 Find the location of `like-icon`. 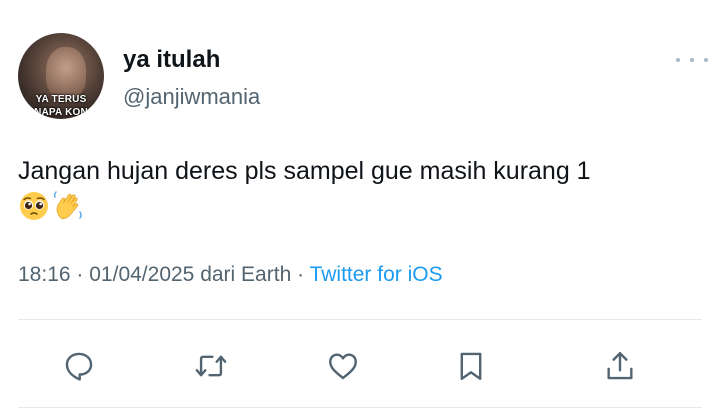

like-icon is located at coordinates (343, 366).